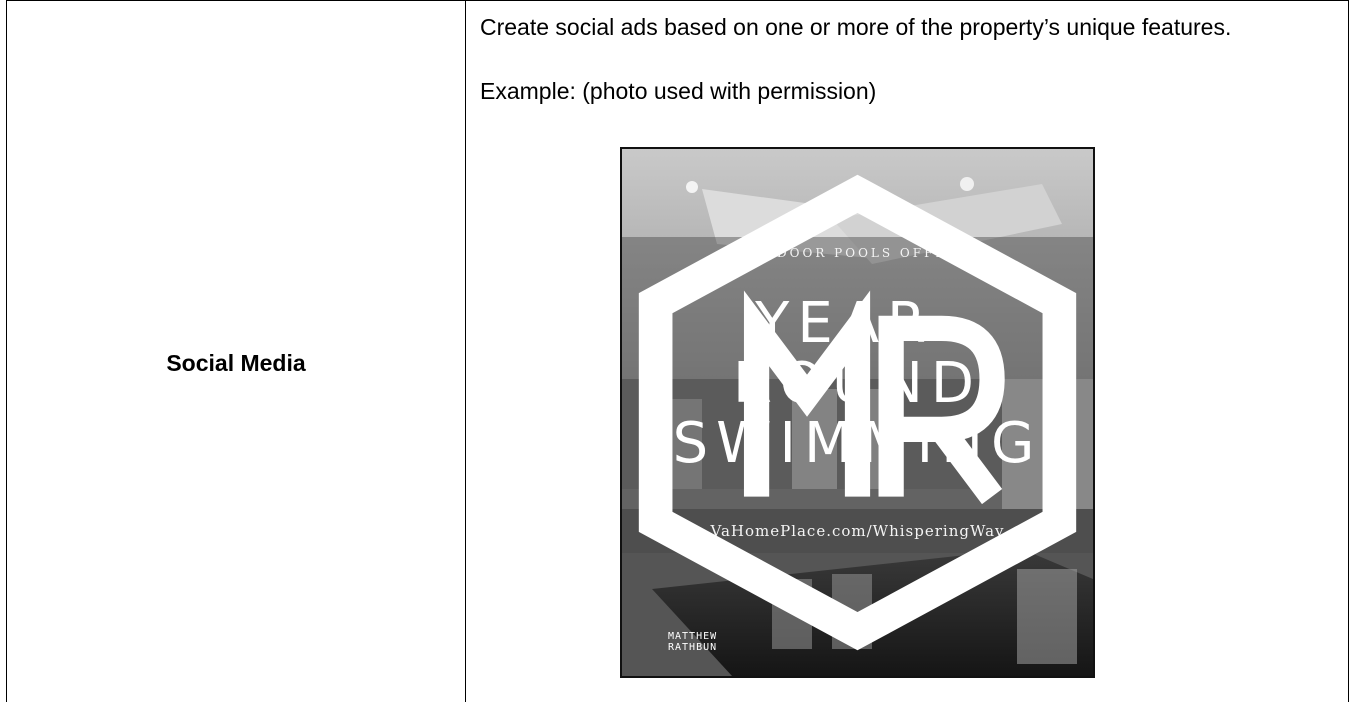 The width and height of the screenshot is (1353, 702). I want to click on brand-logo-text: MATTHEW RATHBUN, so click(692, 642).